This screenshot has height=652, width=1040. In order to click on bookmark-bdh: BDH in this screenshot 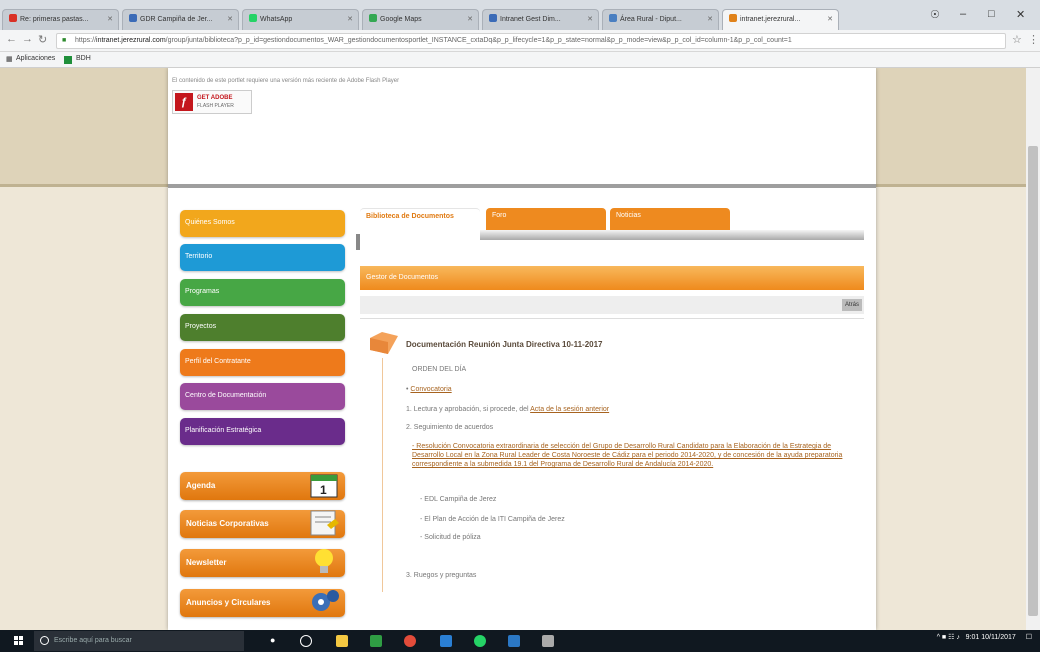, I will do `click(83, 58)`.